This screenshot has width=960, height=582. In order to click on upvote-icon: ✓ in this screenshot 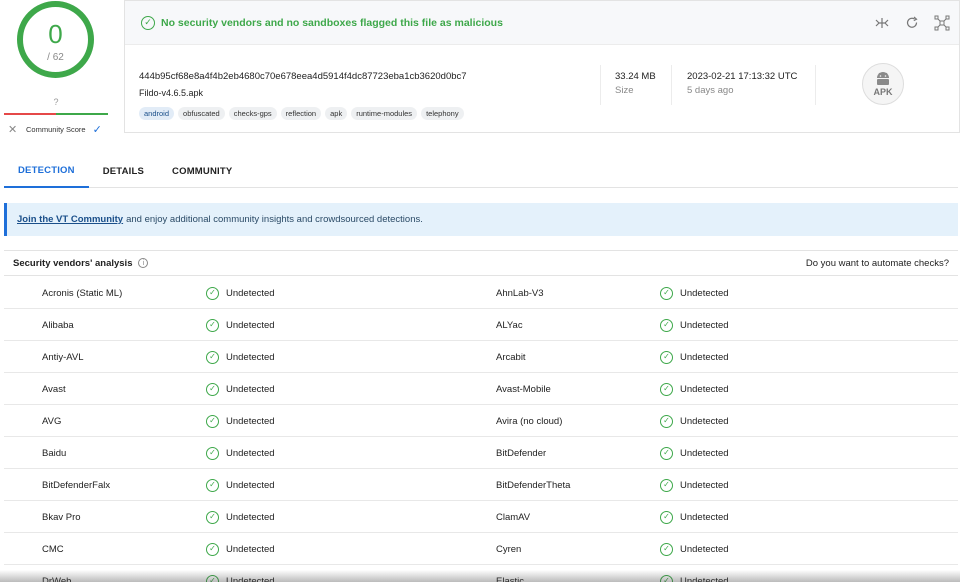, I will do `click(97, 129)`.